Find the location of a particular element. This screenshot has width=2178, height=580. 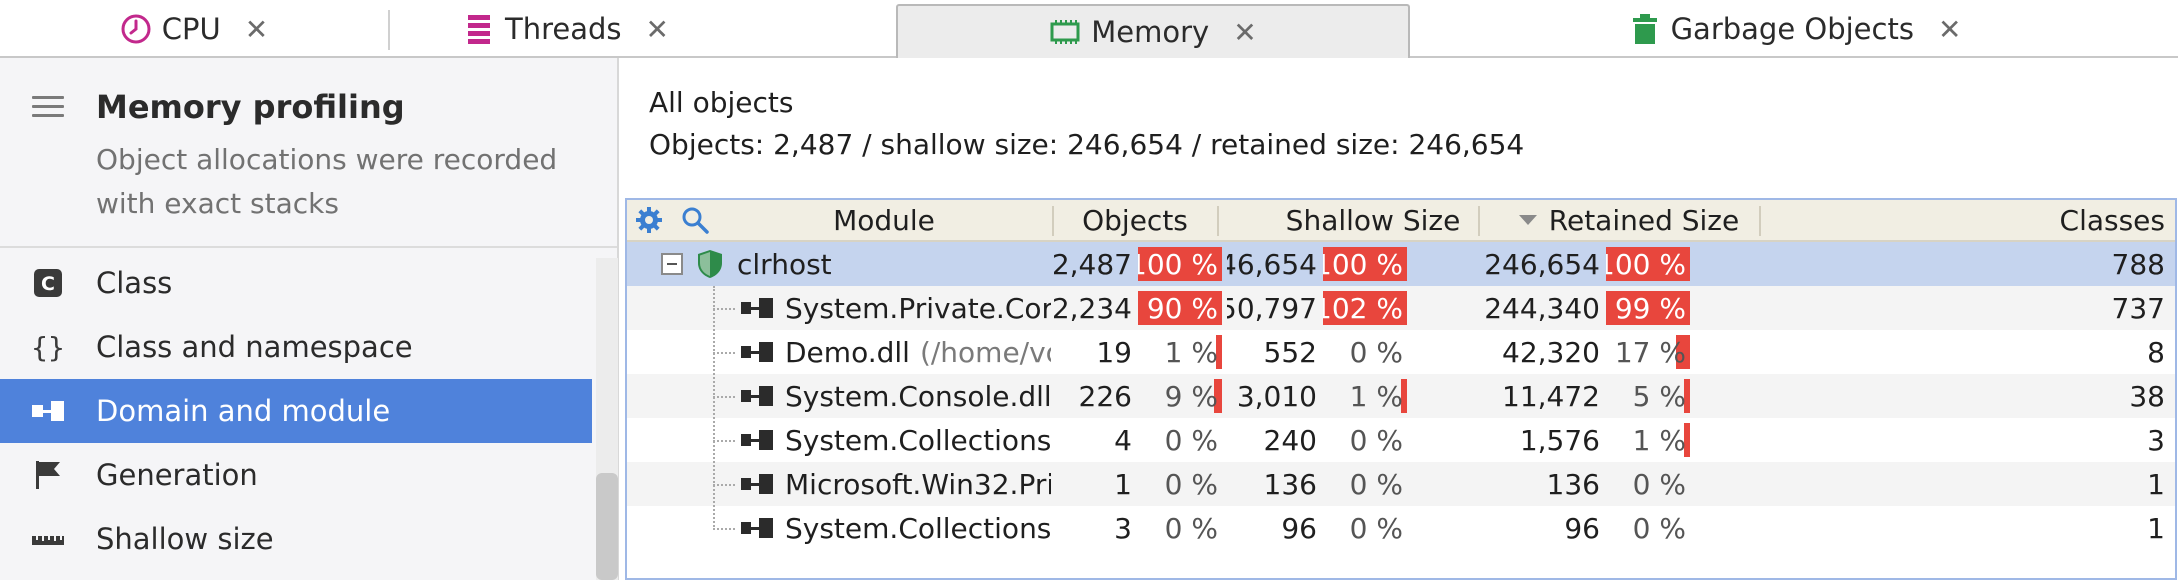

classes-count: 38 is located at coordinates (2147, 396).